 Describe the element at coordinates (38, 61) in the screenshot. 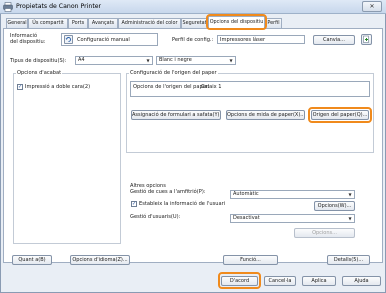

I see `device-type-label: Tipus de dispositiu(S):` at that location.